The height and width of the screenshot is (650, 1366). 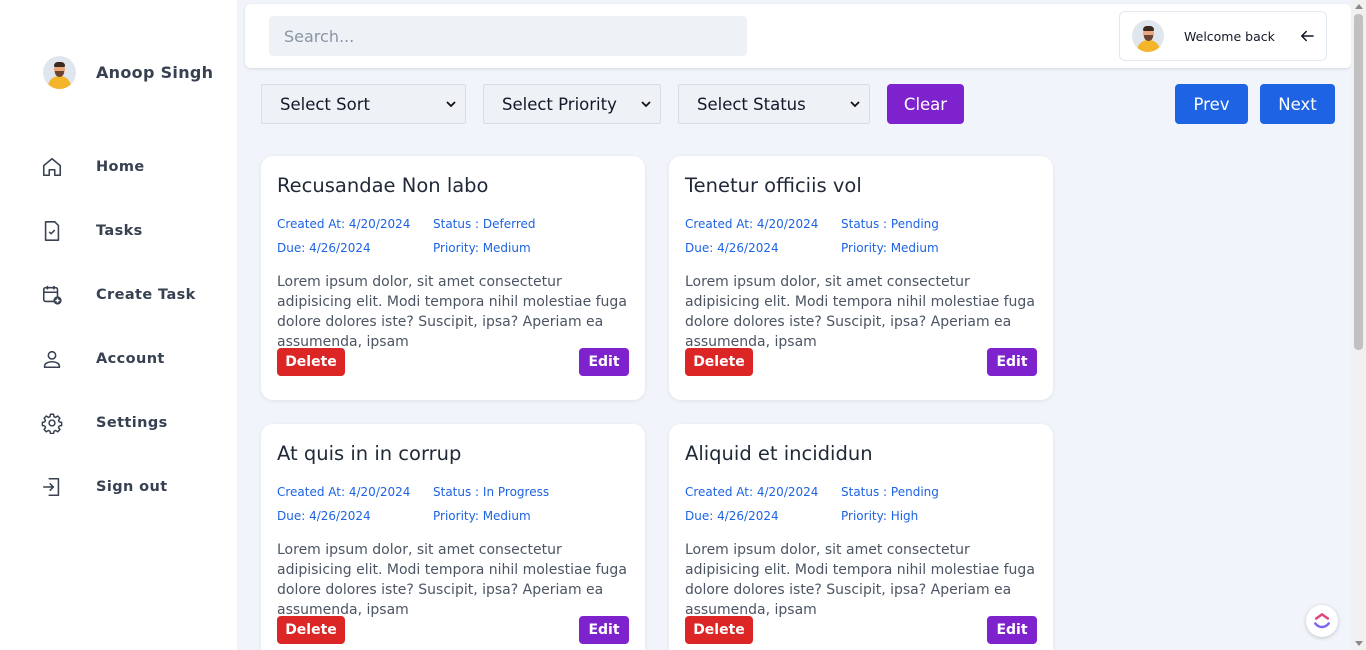 I want to click on status-select-value: Select Status, so click(x=751, y=104).